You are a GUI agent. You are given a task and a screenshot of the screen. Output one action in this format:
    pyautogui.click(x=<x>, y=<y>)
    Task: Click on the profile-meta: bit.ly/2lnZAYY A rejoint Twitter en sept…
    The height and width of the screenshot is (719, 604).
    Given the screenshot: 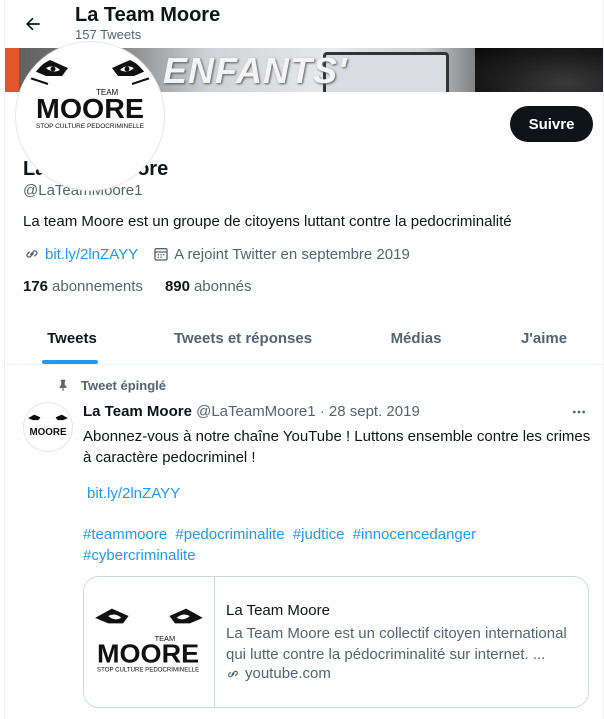 What is the action you would take?
    pyautogui.click(x=216, y=254)
    